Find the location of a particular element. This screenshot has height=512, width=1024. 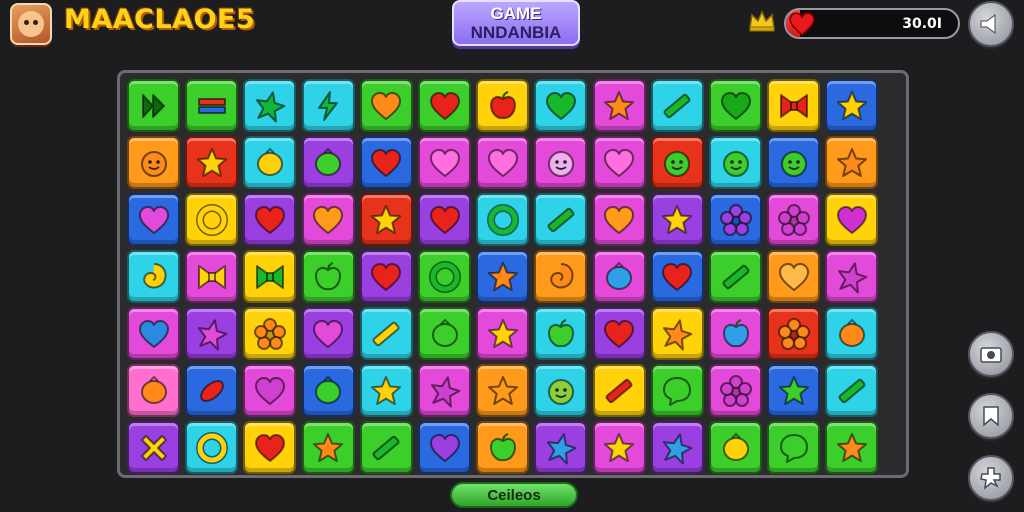

swirl-icon is located at coordinates (154, 275).